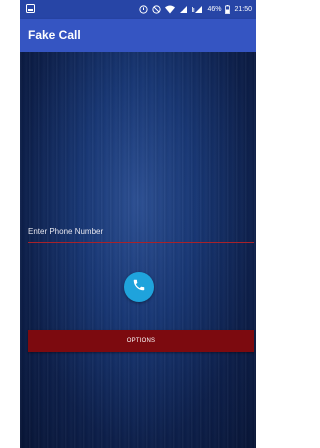 The height and width of the screenshot is (448, 320). Describe the element at coordinates (141, 231) in the screenshot. I see `phone-number-input` at that location.